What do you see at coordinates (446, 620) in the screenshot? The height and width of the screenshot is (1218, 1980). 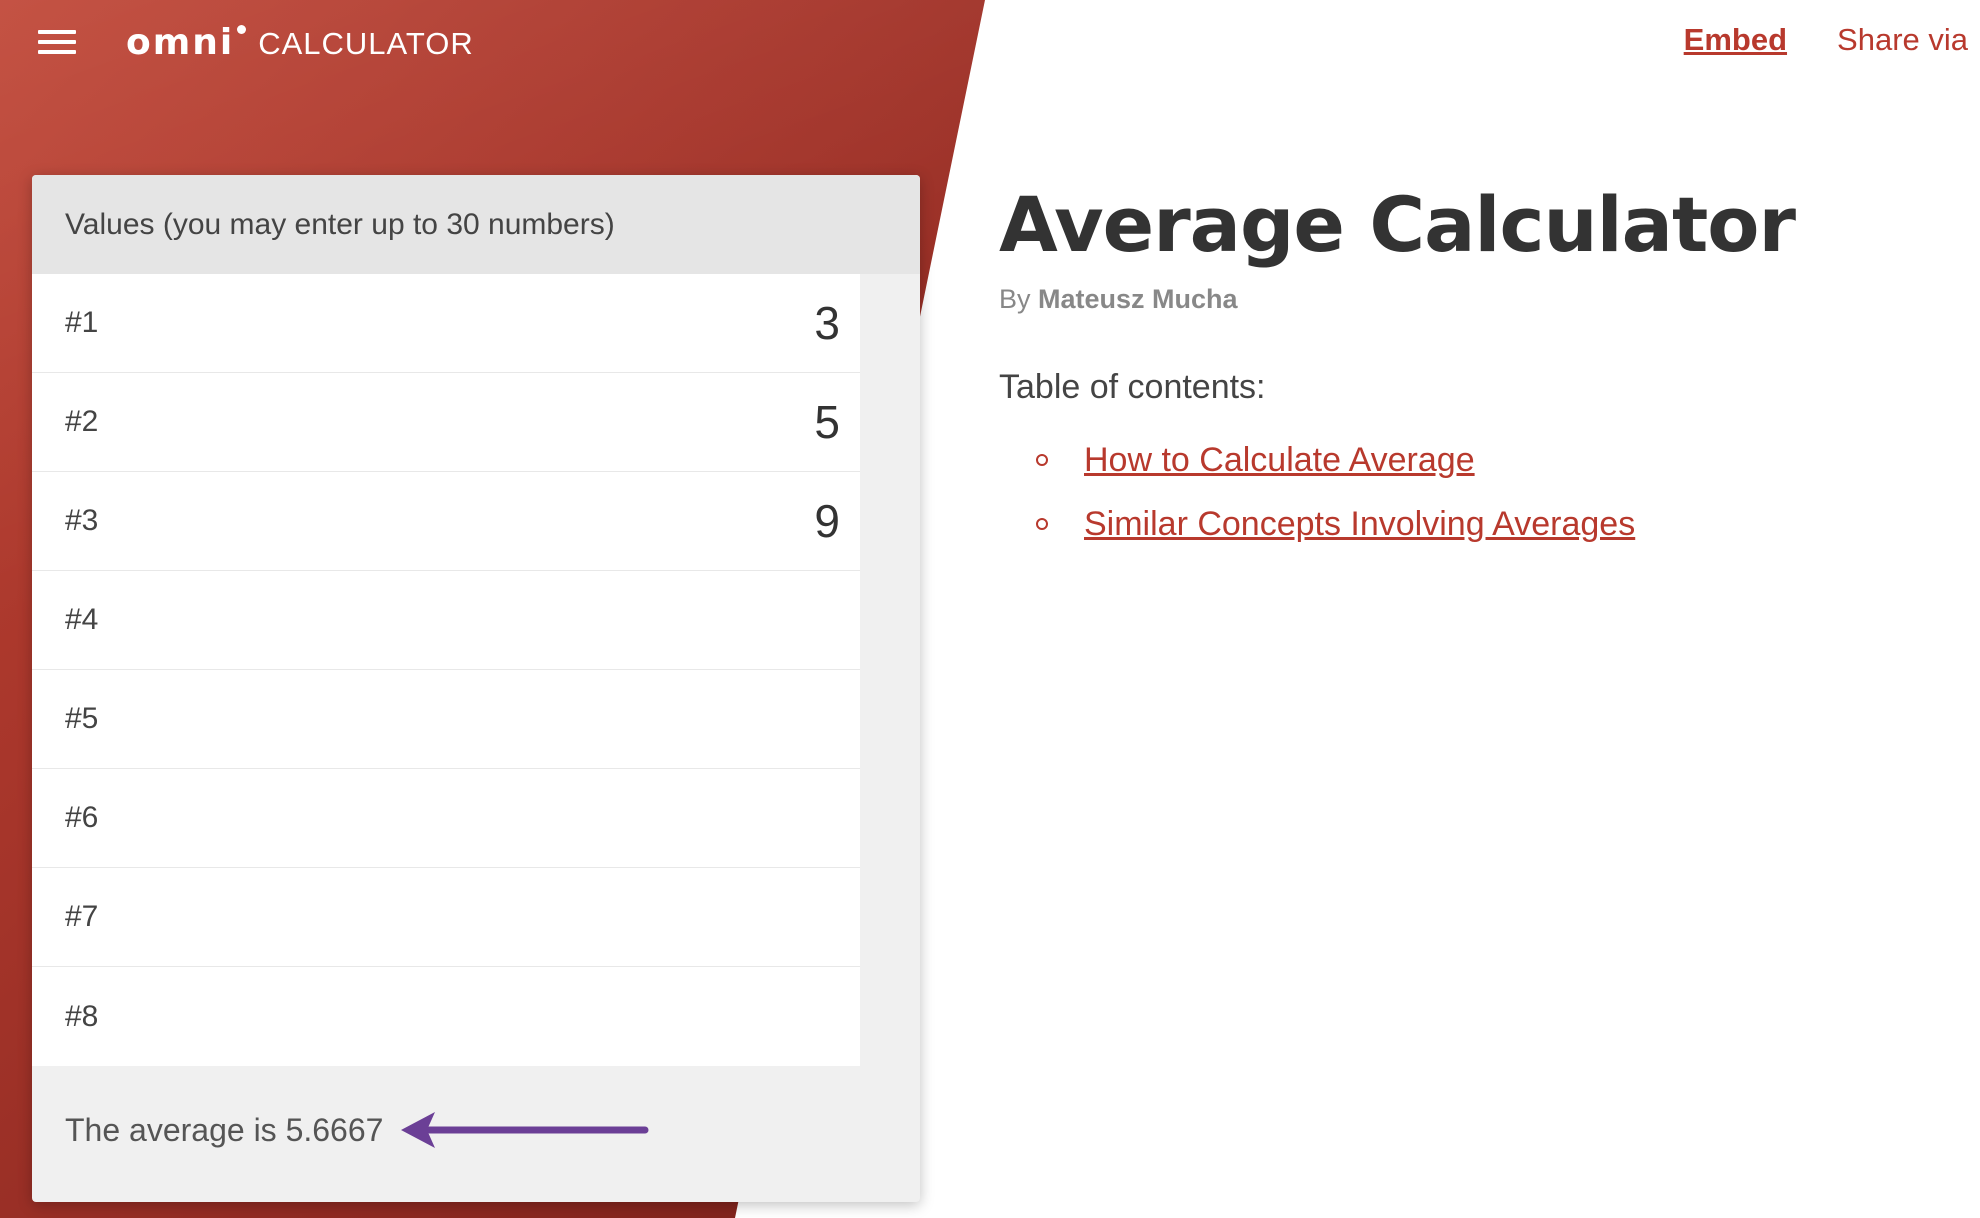 I see `value-input-row: #4` at bounding box center [446, 620].